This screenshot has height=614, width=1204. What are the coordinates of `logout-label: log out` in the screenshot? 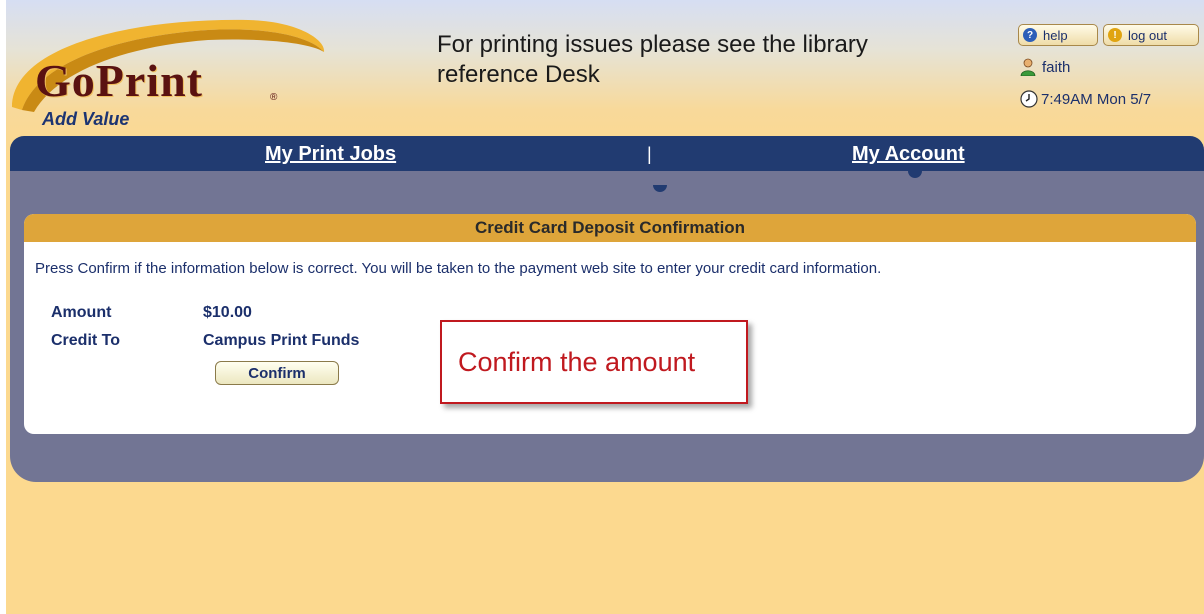 It's located at (1148, 35).